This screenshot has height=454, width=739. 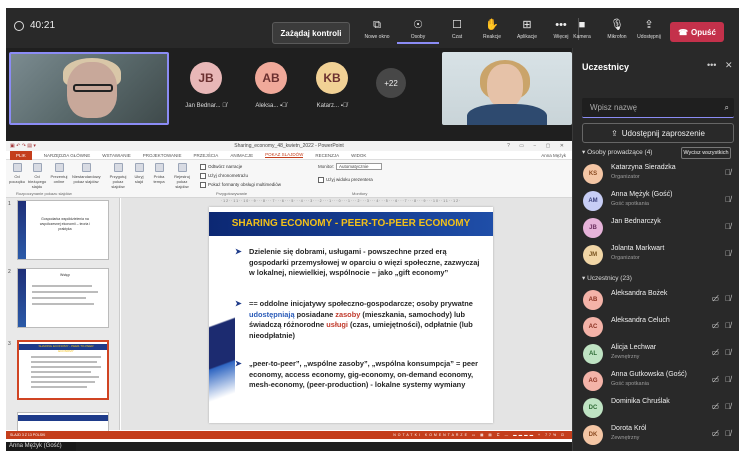 What do you see at coordinates (162, 155) in the screenshot?
I see `tab-design: PROJEKTOWANIE` at bounding box center [162, 155].